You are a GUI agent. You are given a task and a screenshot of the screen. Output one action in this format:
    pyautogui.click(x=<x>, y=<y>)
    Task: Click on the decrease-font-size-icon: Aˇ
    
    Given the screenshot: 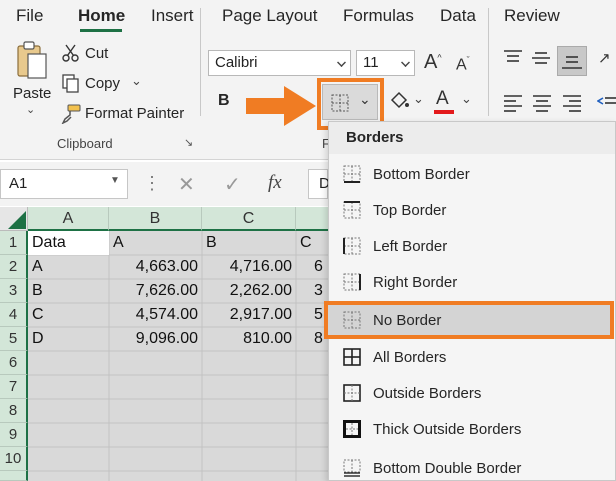 What is the action you would take?
    pyautogui.click(x=463, y=64)
    